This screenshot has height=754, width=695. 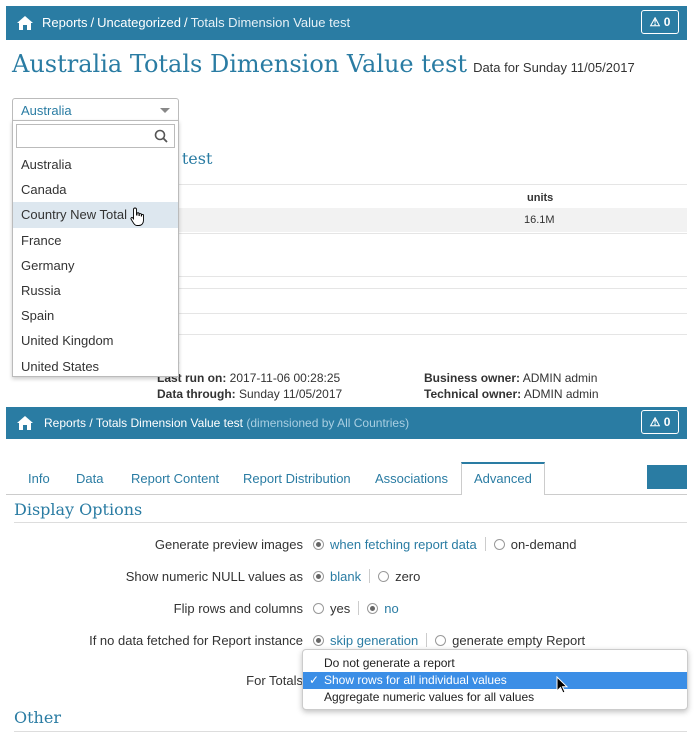 What do you see at coordinates (95, 265) in the screenshot?
I see `dropdown-option-germany: Germany` at bounding box center [95, 265].